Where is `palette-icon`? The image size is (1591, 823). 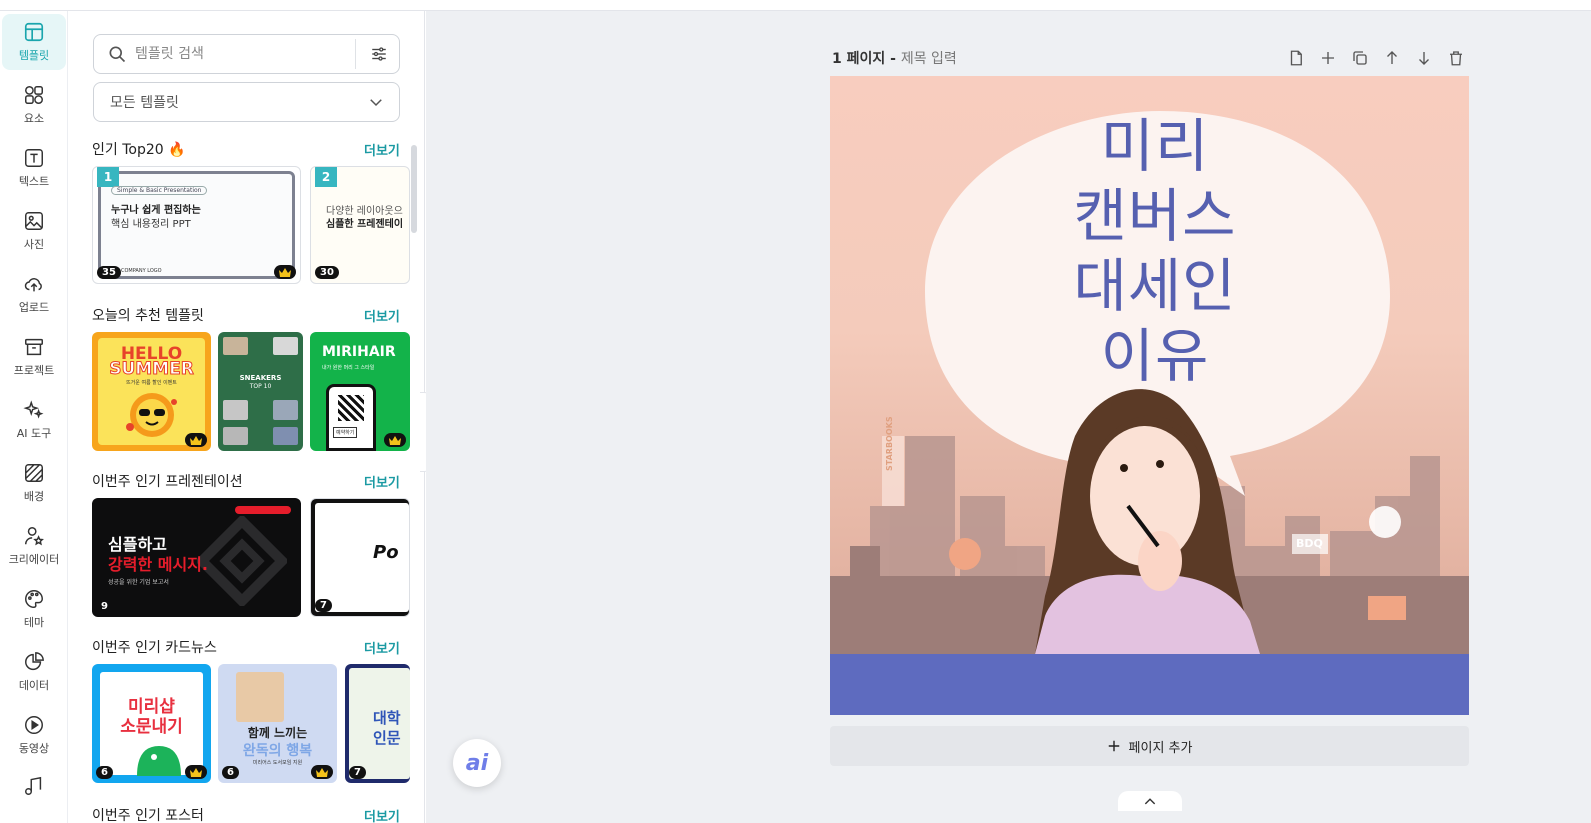
palette-icon is located at coordinates (34, 599).